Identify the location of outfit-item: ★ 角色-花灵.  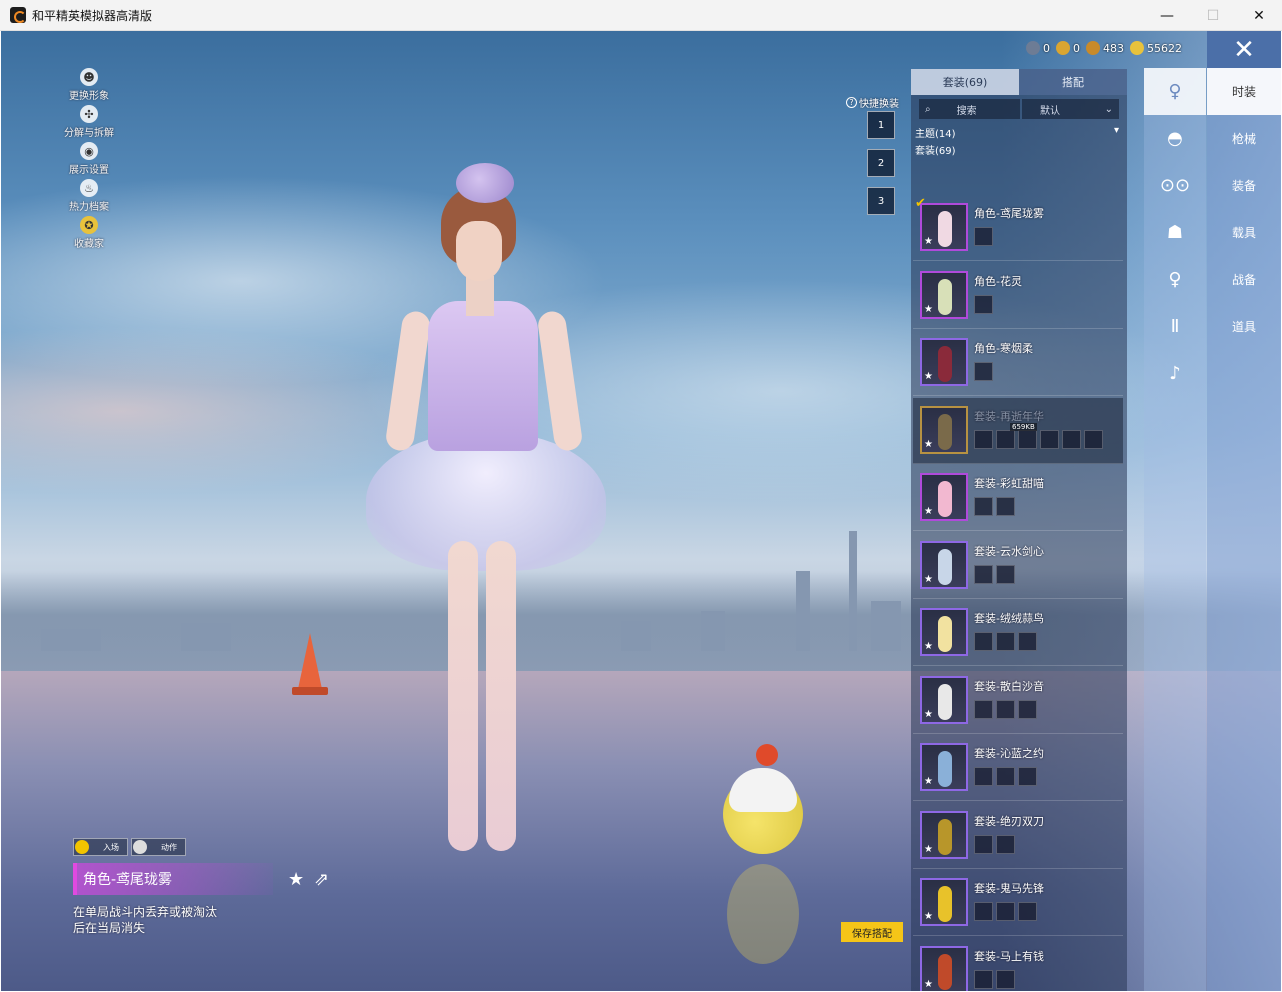
(1018, 296).